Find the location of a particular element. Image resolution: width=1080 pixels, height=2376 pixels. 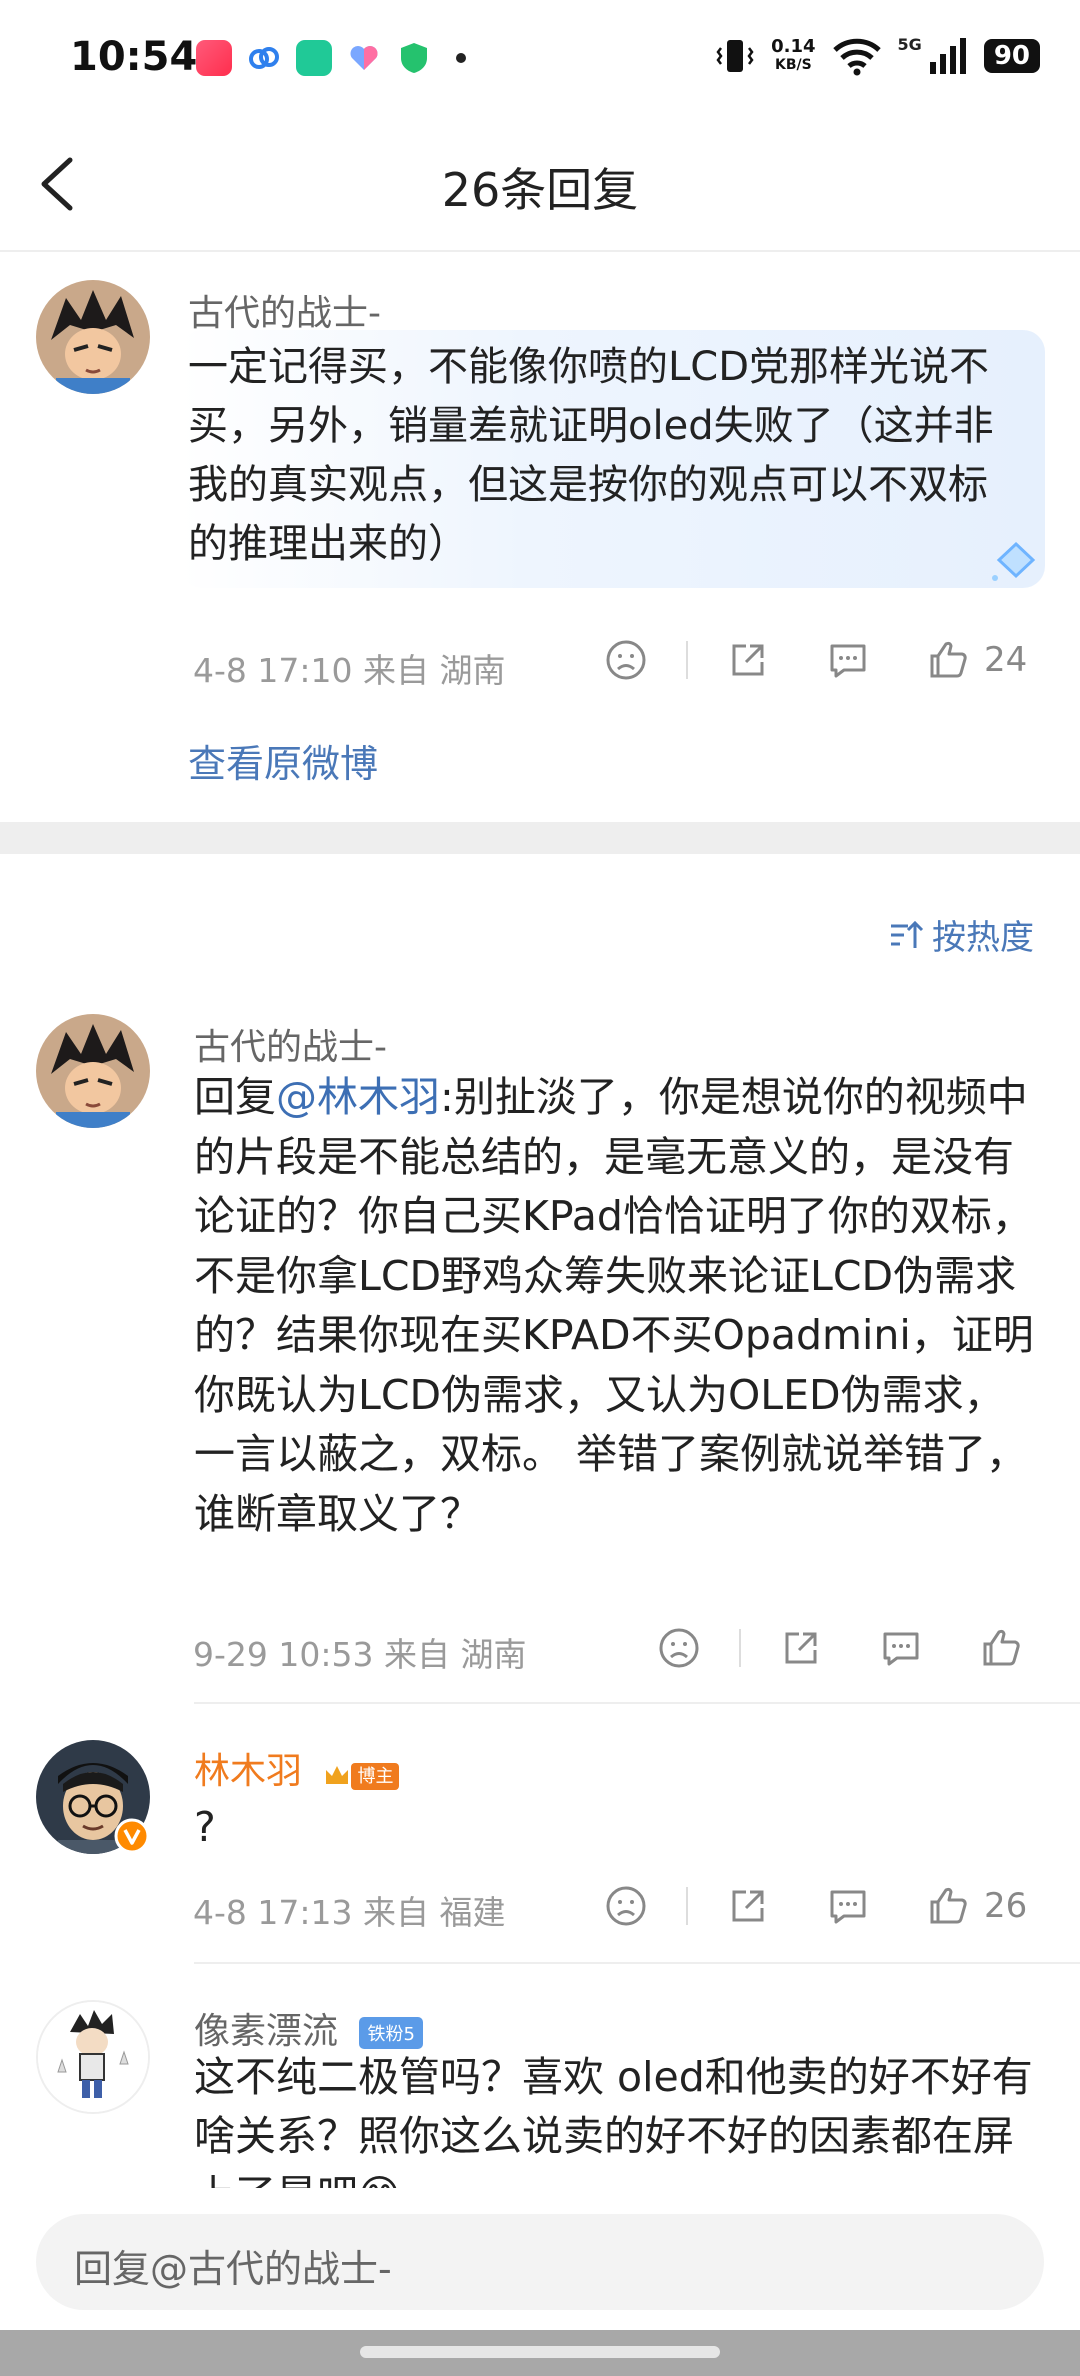

verified-v-icon is located at coordinates (132, 1836).